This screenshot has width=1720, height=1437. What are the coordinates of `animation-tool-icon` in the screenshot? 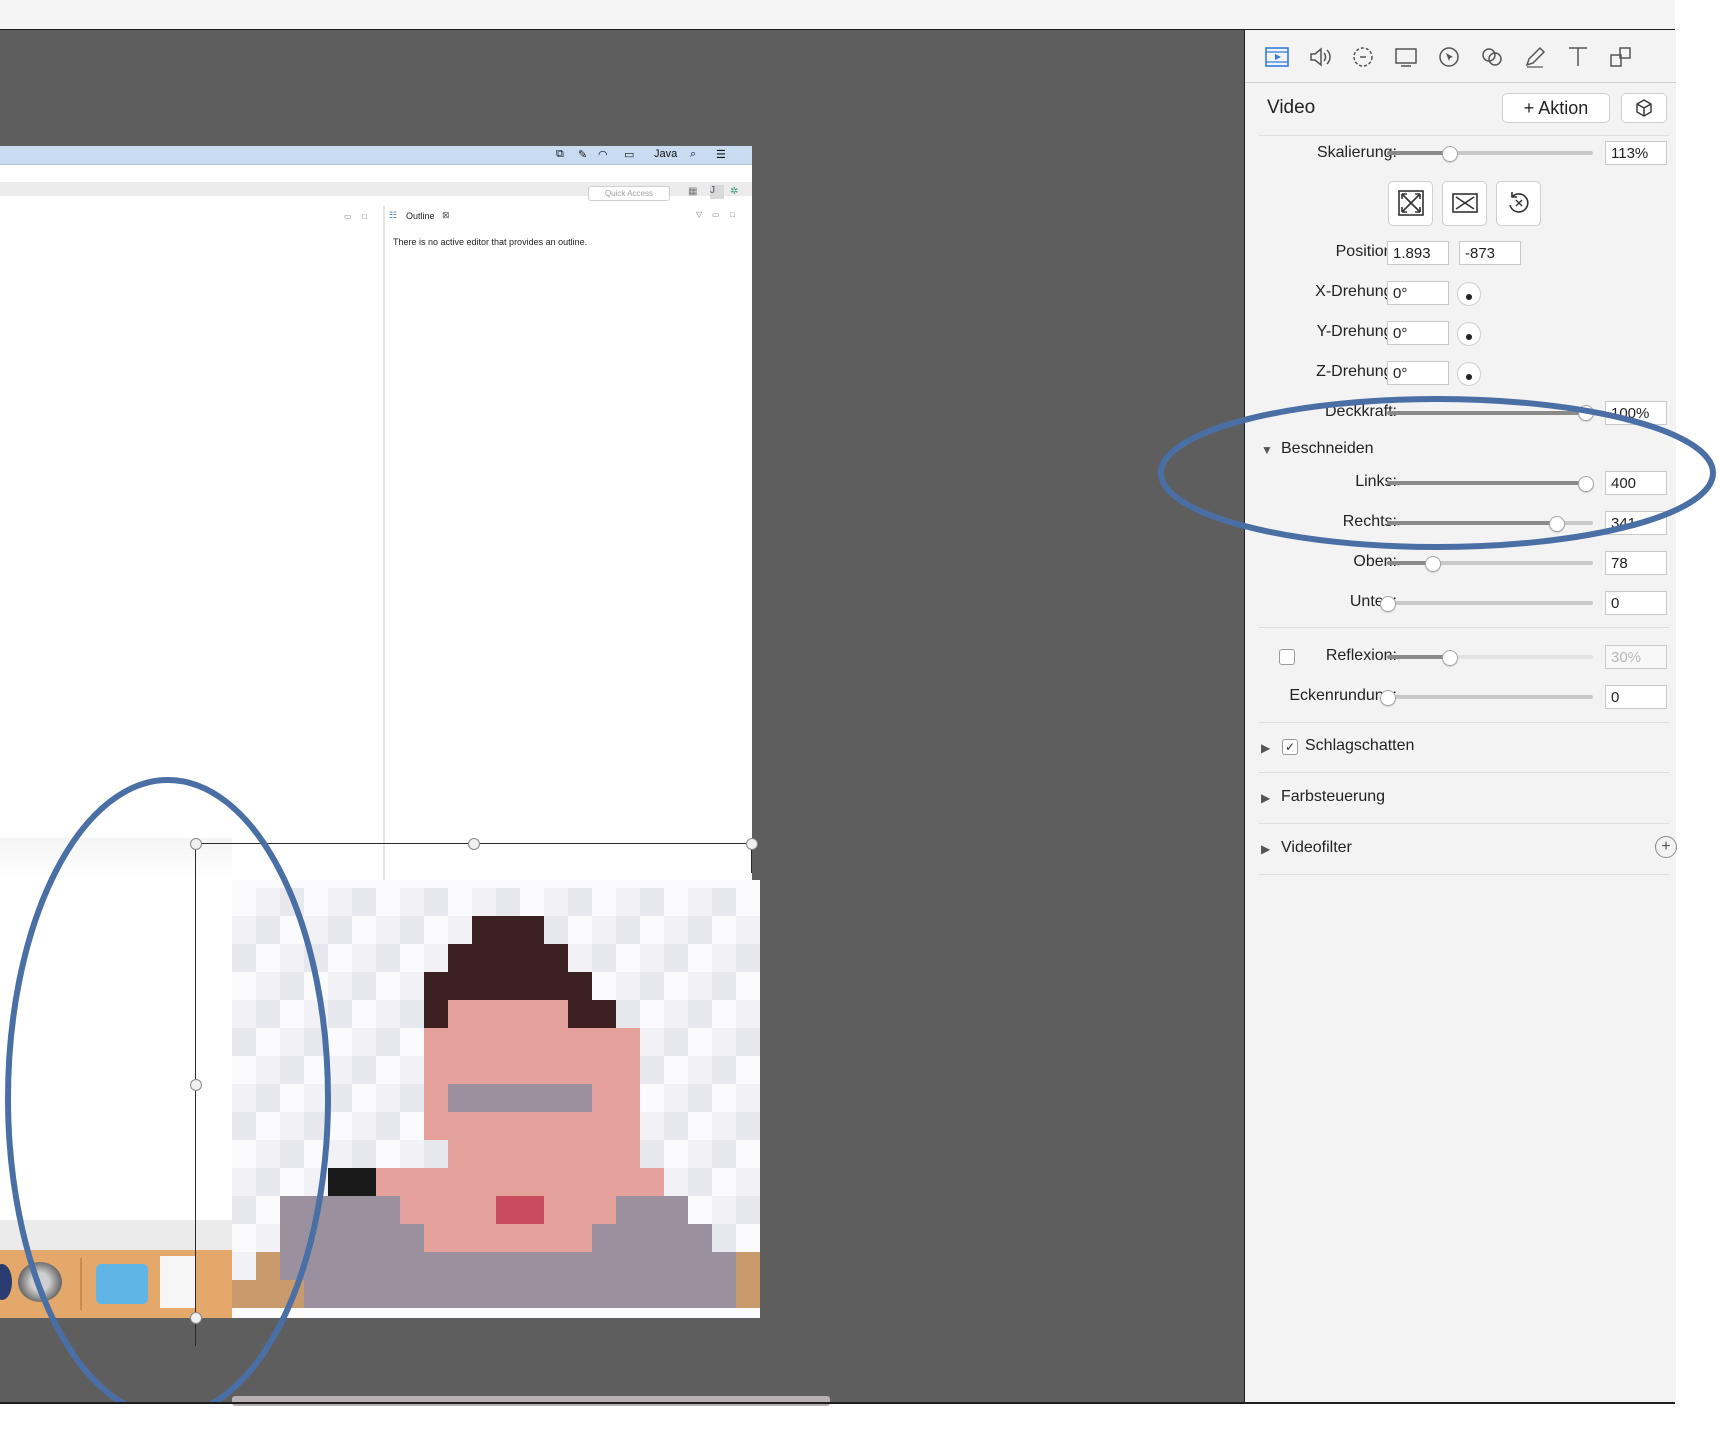 It's located at (1363, 57).